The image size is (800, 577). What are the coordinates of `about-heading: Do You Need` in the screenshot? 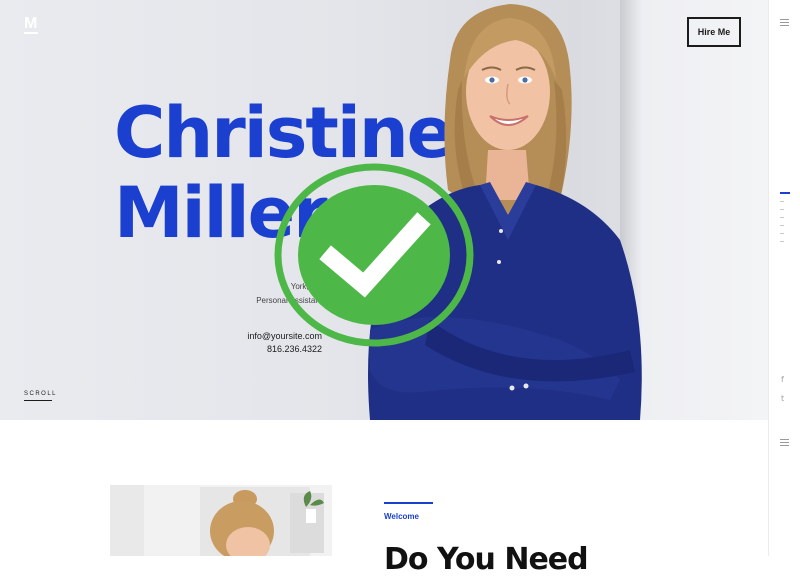 It's located at (486, 559).